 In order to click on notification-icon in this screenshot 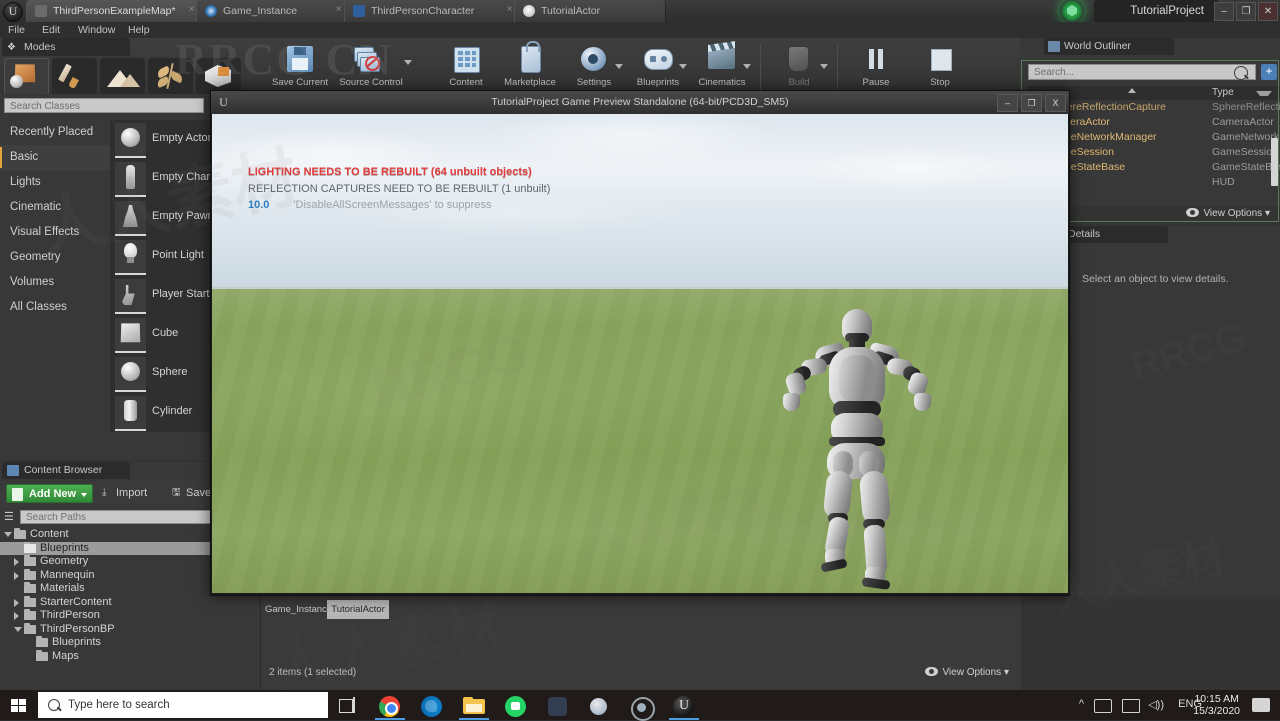, I will do `click(1261, 705)`.